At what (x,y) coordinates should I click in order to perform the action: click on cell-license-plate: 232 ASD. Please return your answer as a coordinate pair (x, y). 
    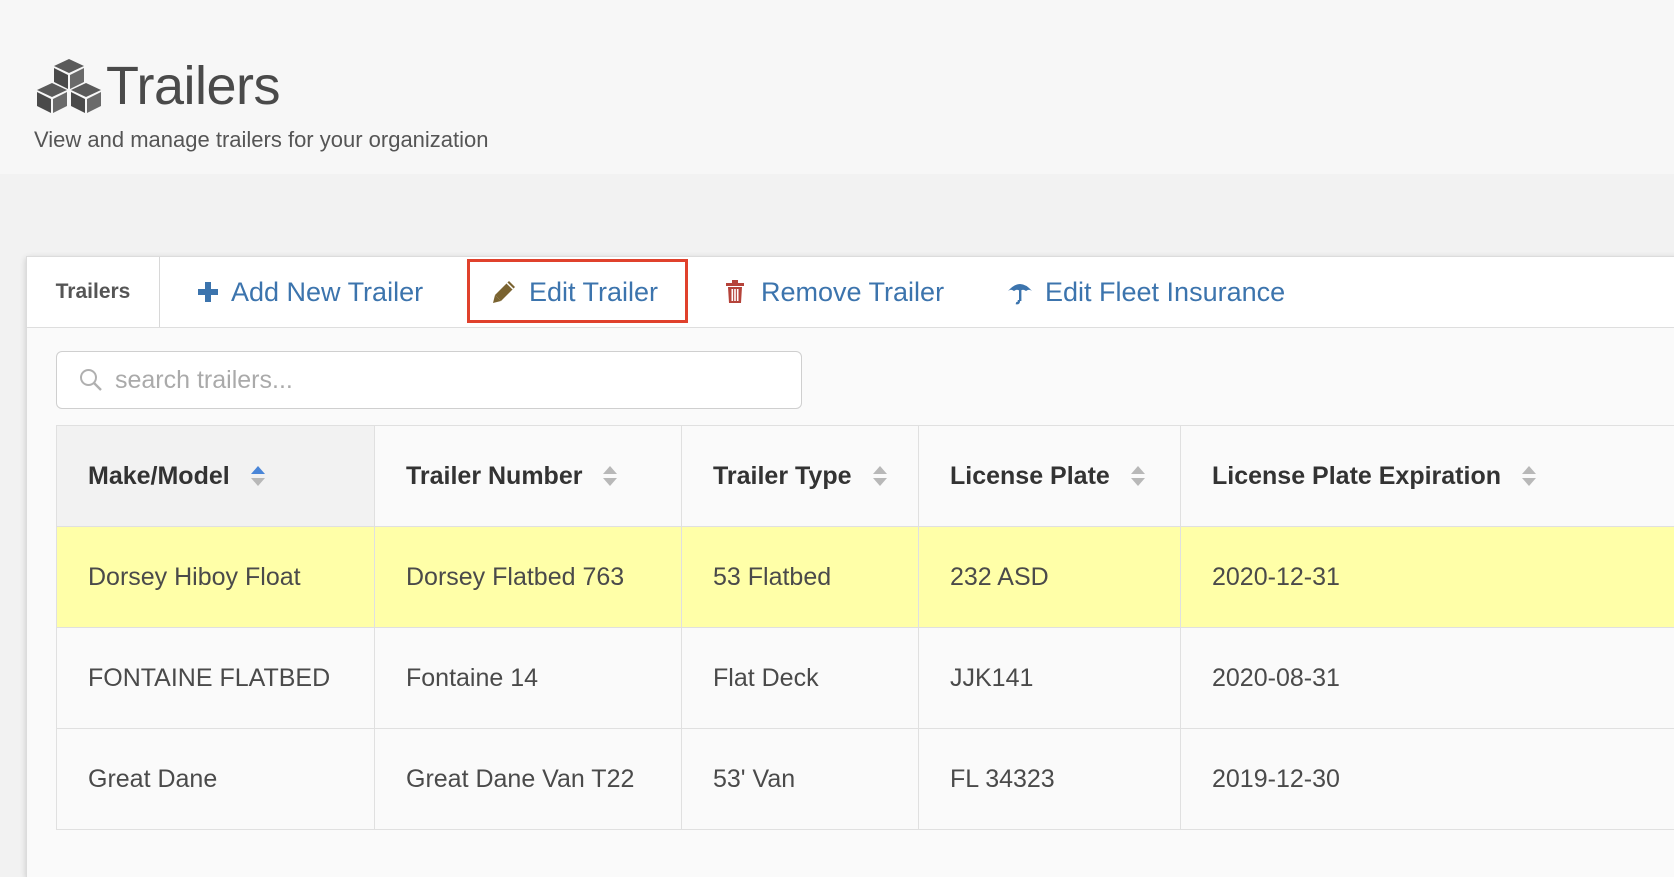
    Looking at the image, I should click on (1050, 577).